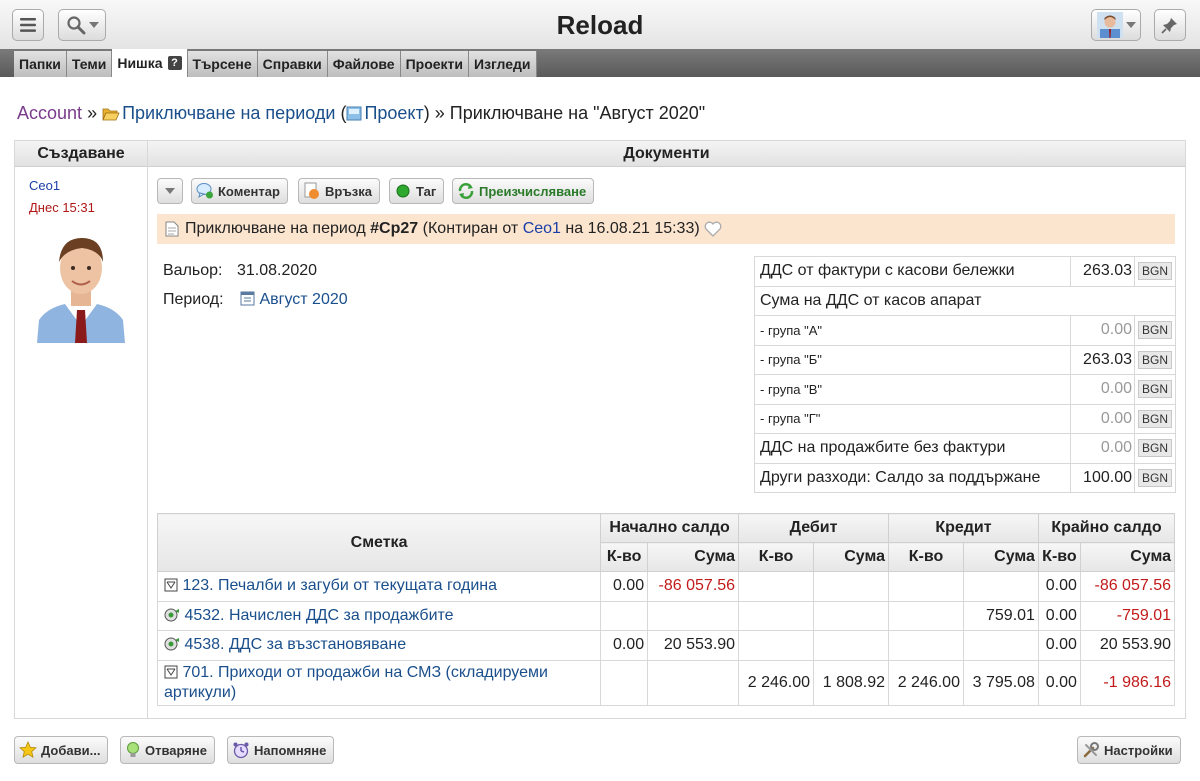  I want to click on pin-button, so click(1170, 25).